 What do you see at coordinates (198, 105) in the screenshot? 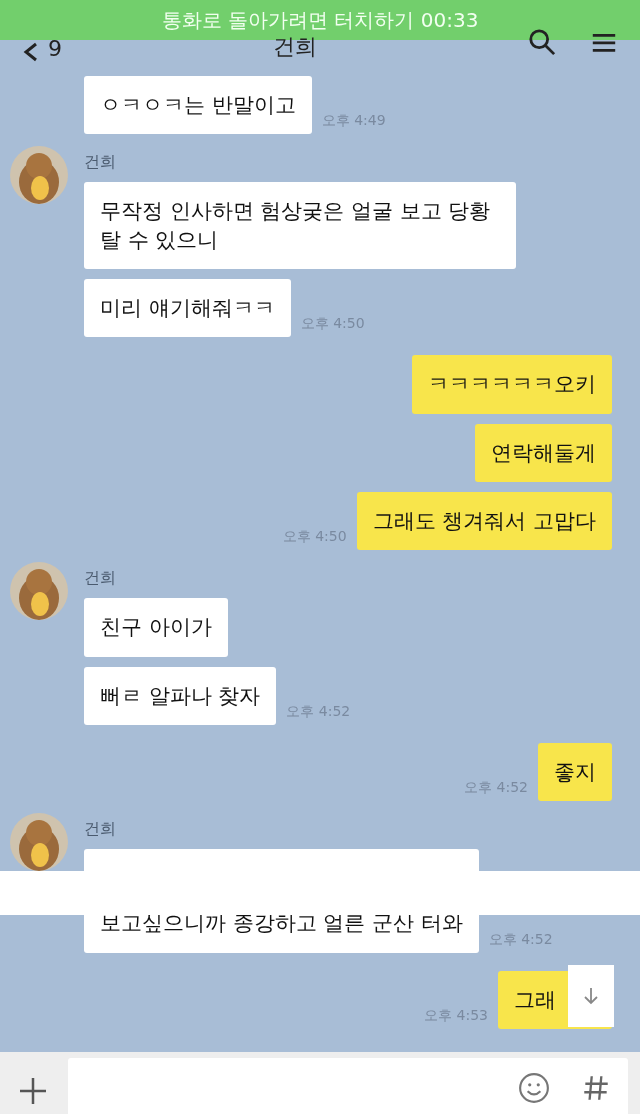
I see `message-bubble: ㅇㅋㅇㅋ는 반말이고` at bounding box center [198, 105].